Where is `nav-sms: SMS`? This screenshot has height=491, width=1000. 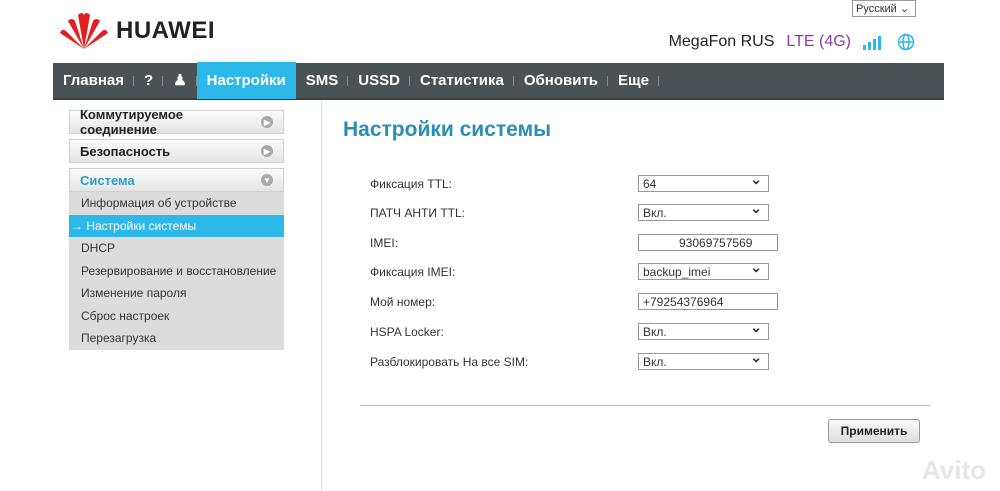 nav-sms: SMS is located at coordinates (322, 80).